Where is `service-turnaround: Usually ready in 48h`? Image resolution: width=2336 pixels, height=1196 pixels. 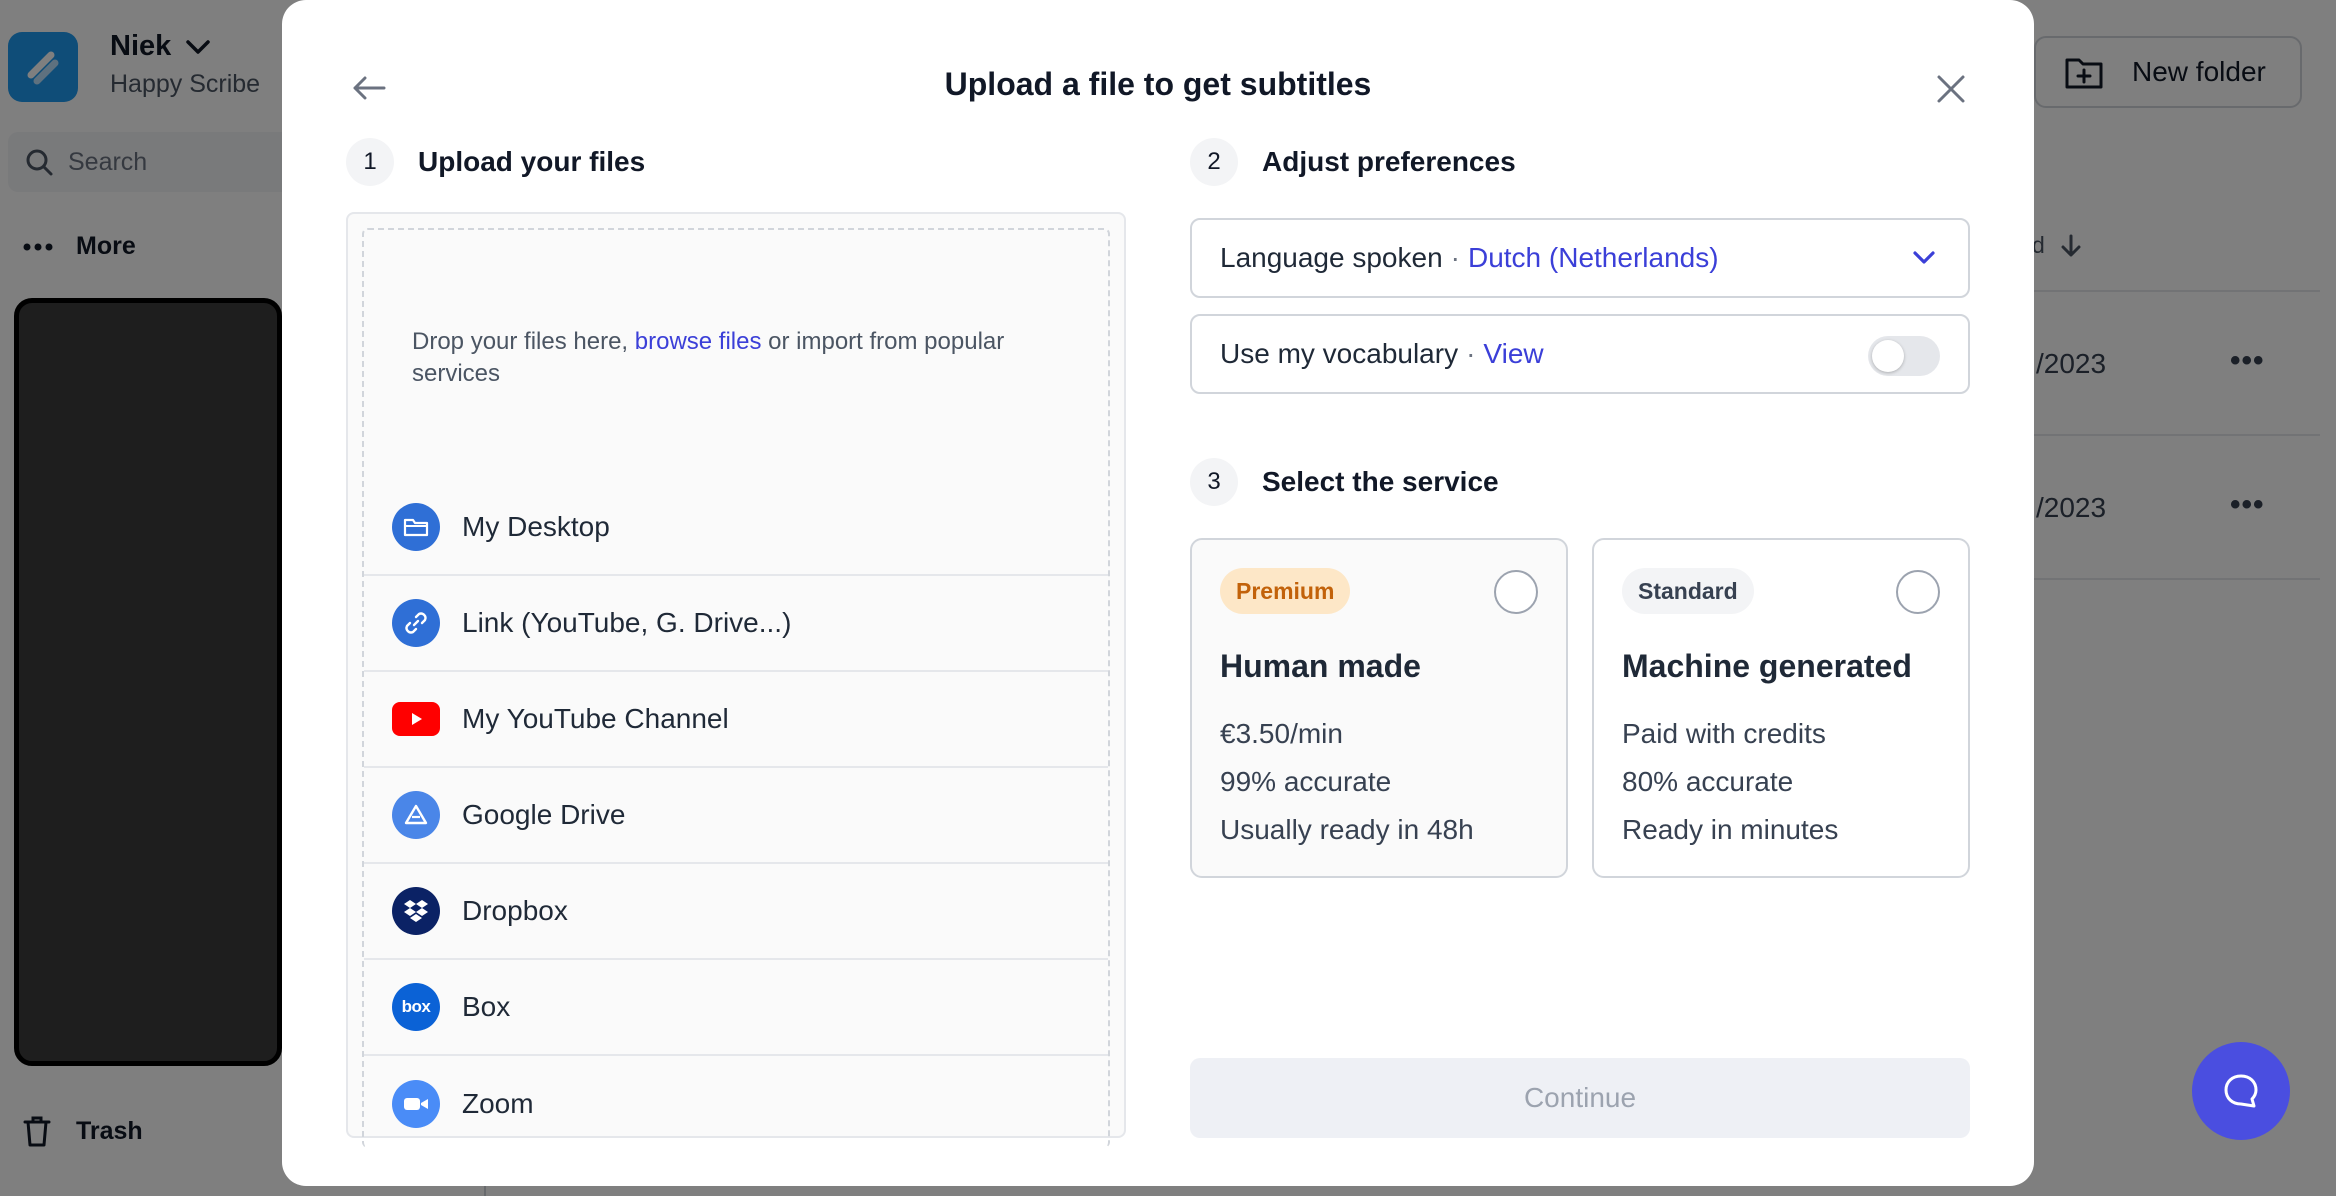
service-turnaround: Usually ready in 48h is located at coordinates (1347, 829).